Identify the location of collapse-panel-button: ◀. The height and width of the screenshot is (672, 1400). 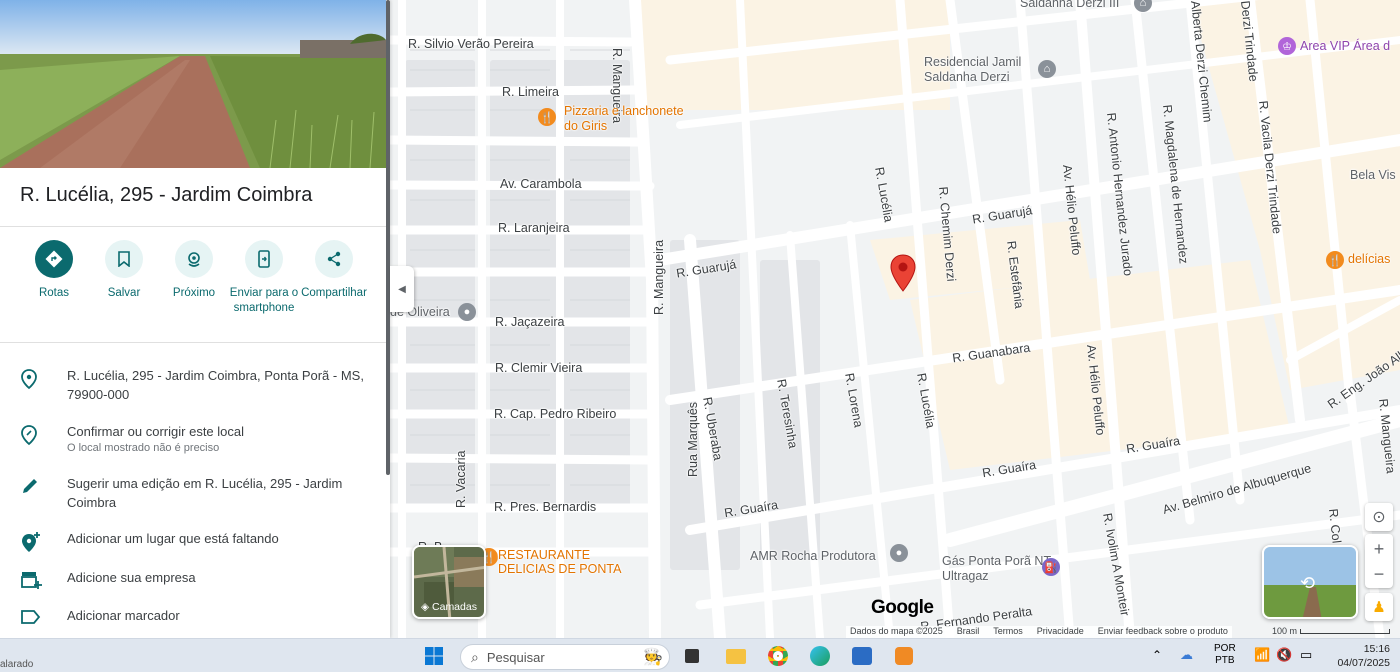
(402, 289).